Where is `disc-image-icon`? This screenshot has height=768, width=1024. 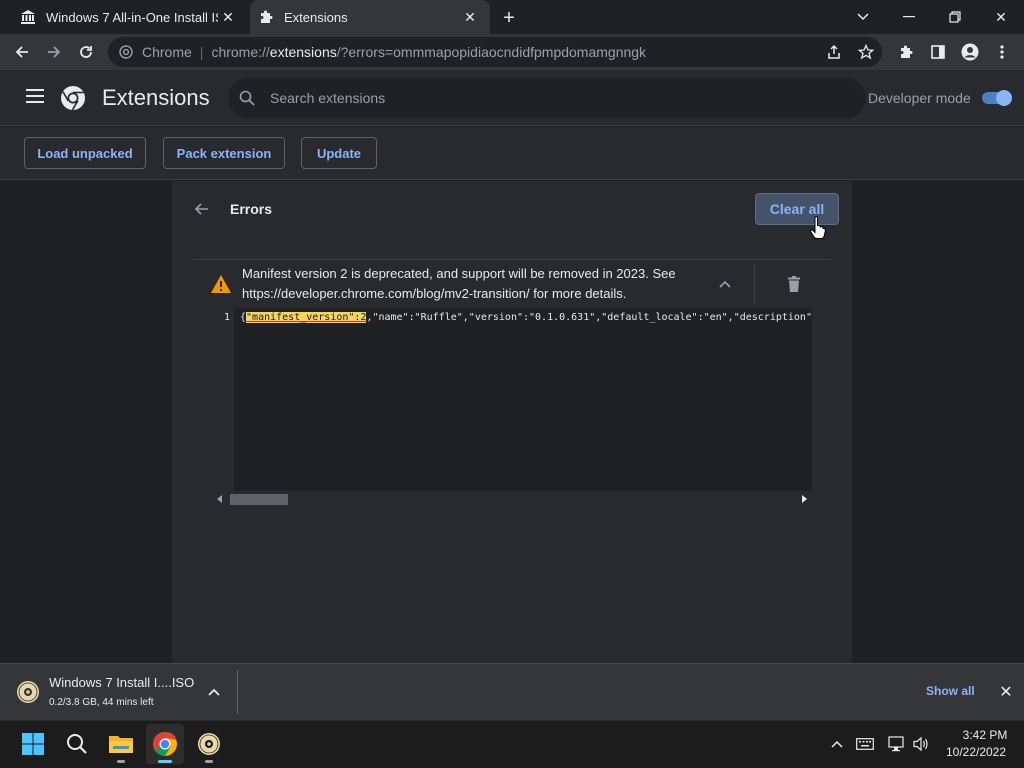
disc-image-icon is located at coordinates (28, 692).